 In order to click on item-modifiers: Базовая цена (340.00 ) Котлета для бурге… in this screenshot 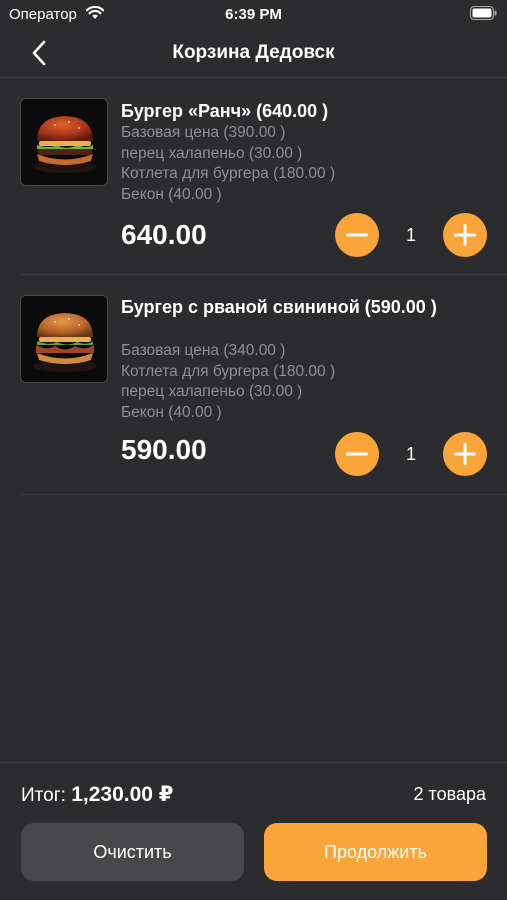, I will do `click(306, 382)`.